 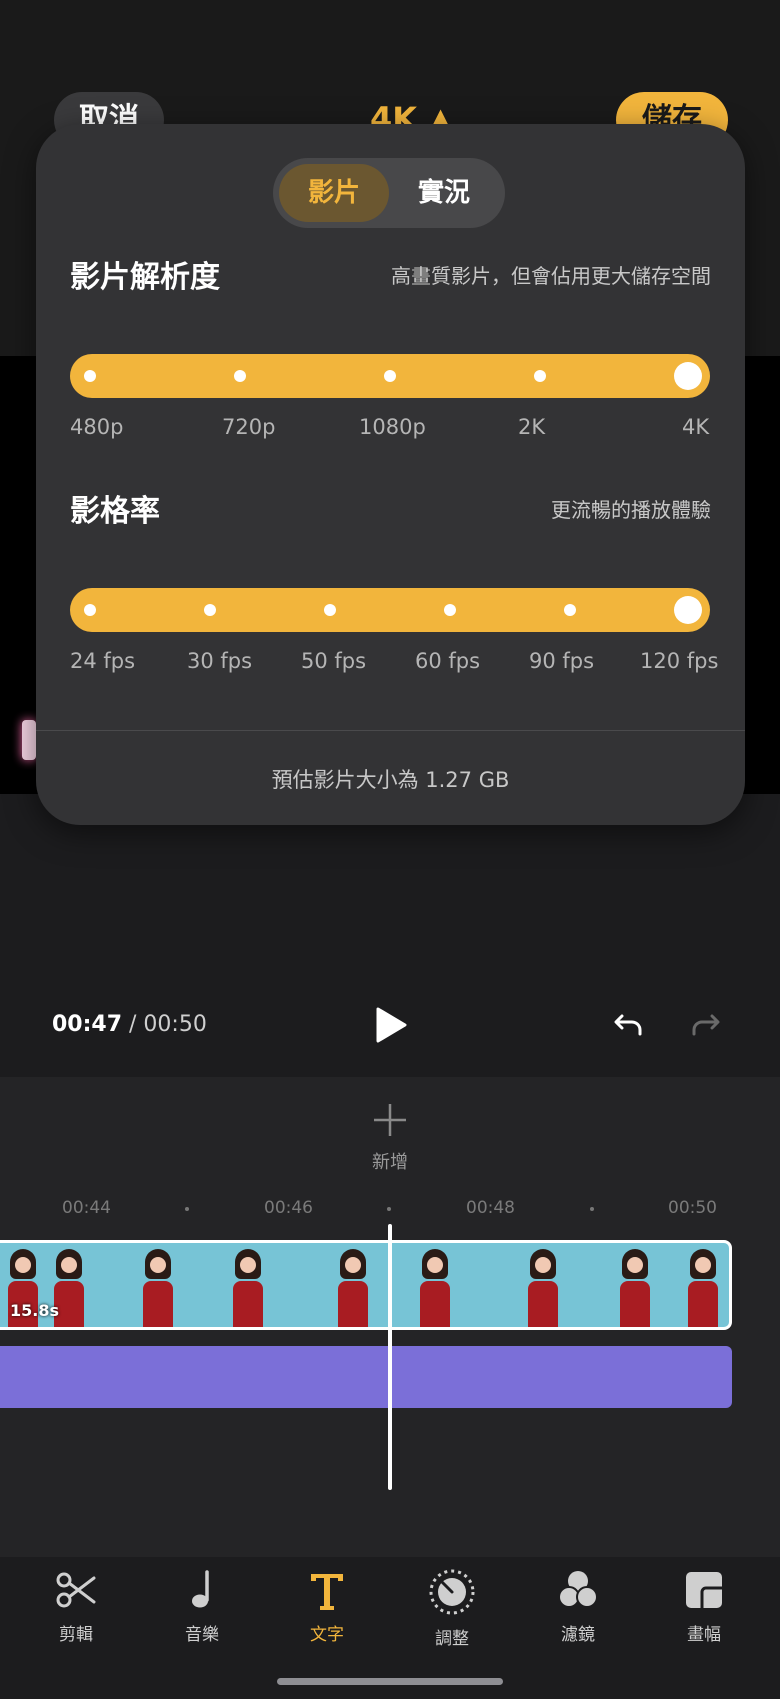 I want to click on frame-rate-option: 30 fps, so click(x=220, y=661).